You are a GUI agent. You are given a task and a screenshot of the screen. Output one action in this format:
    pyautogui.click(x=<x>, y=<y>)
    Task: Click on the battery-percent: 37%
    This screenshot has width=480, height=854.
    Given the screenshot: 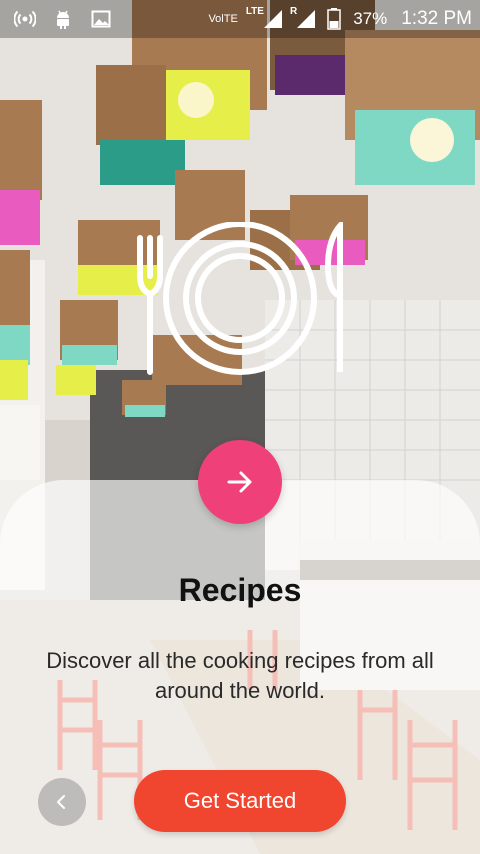 What is the action you would take?
    pyautogui.click(x=370, y=18)
    